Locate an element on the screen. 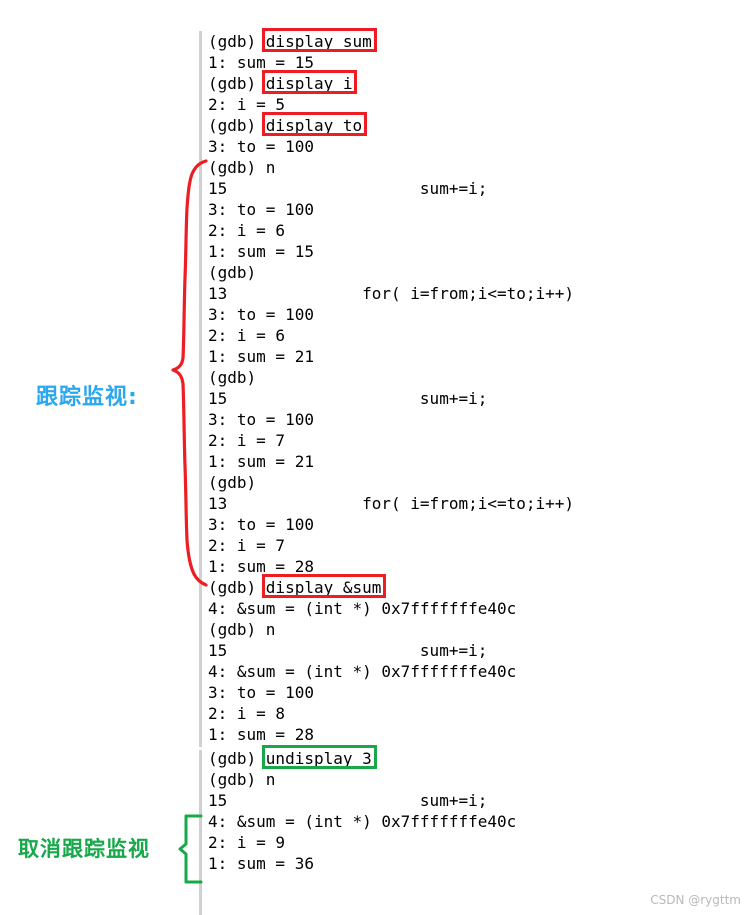 This screenshot has height=915, width=751. terminal-line: (gdb) display sum is located at coordinates (290, 41).